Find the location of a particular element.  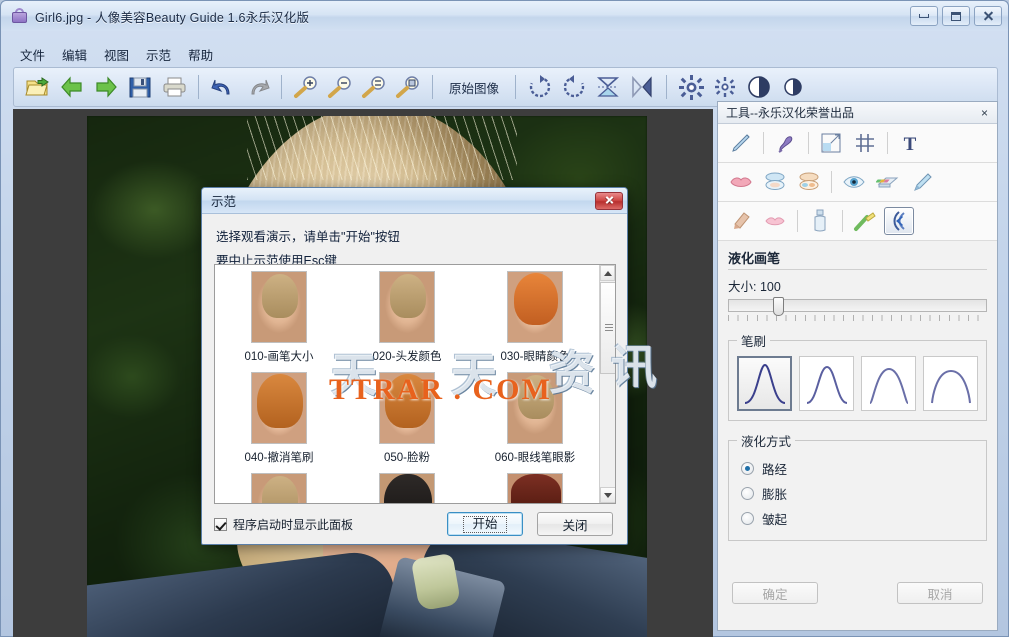

dialog-close-button is located at coordinates (609, 200).